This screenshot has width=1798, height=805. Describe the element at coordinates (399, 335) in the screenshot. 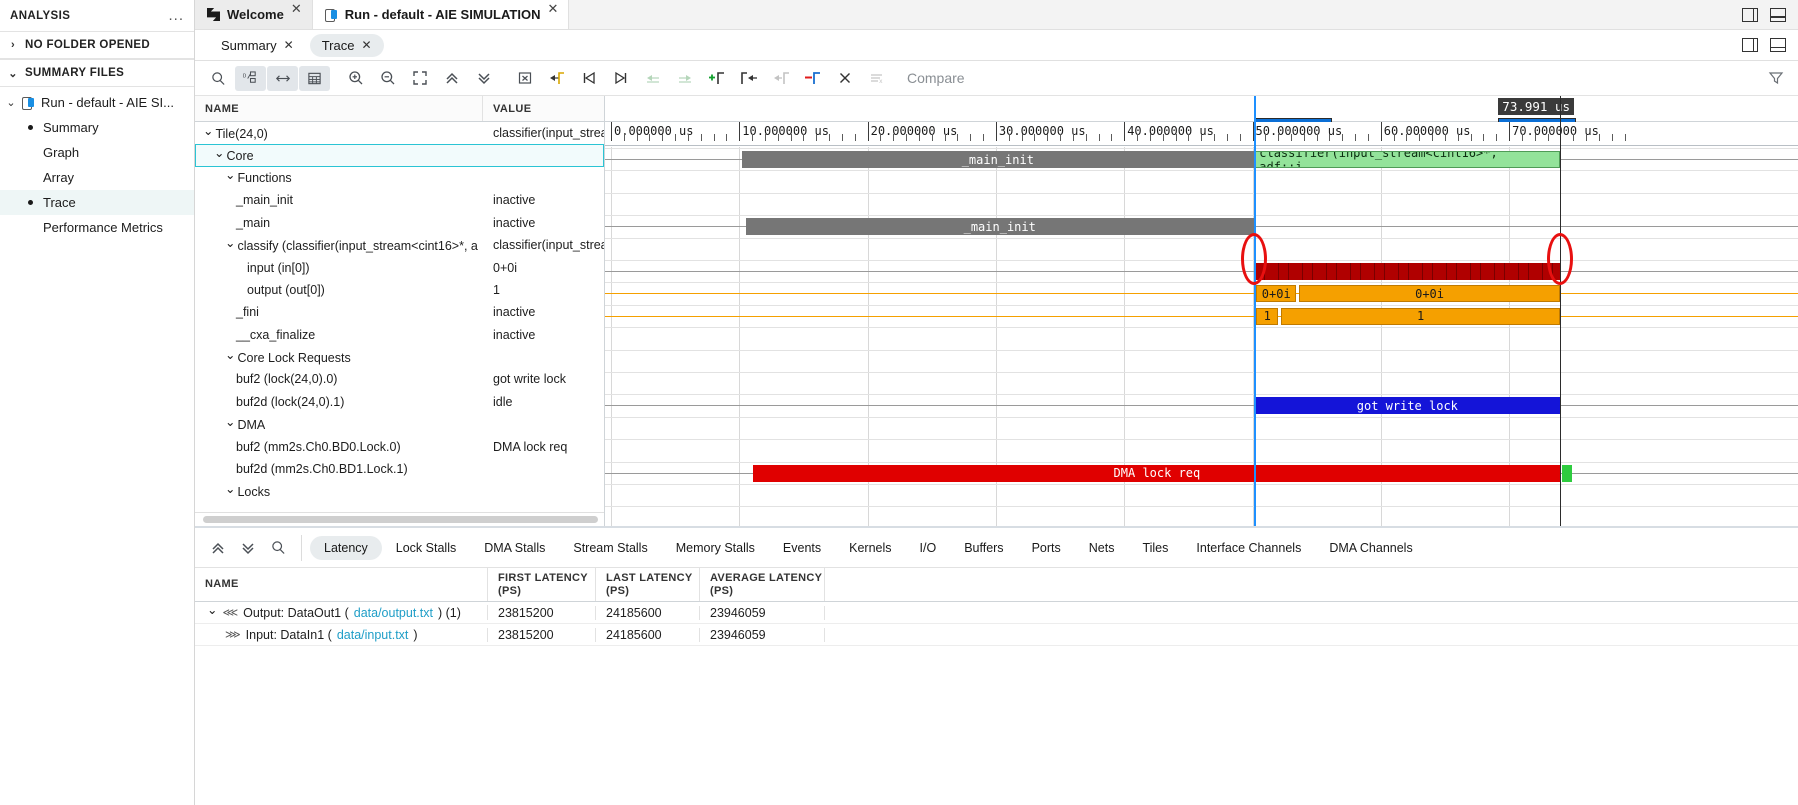

I see `tree-row: __cxa_finalize inactive` at that location.